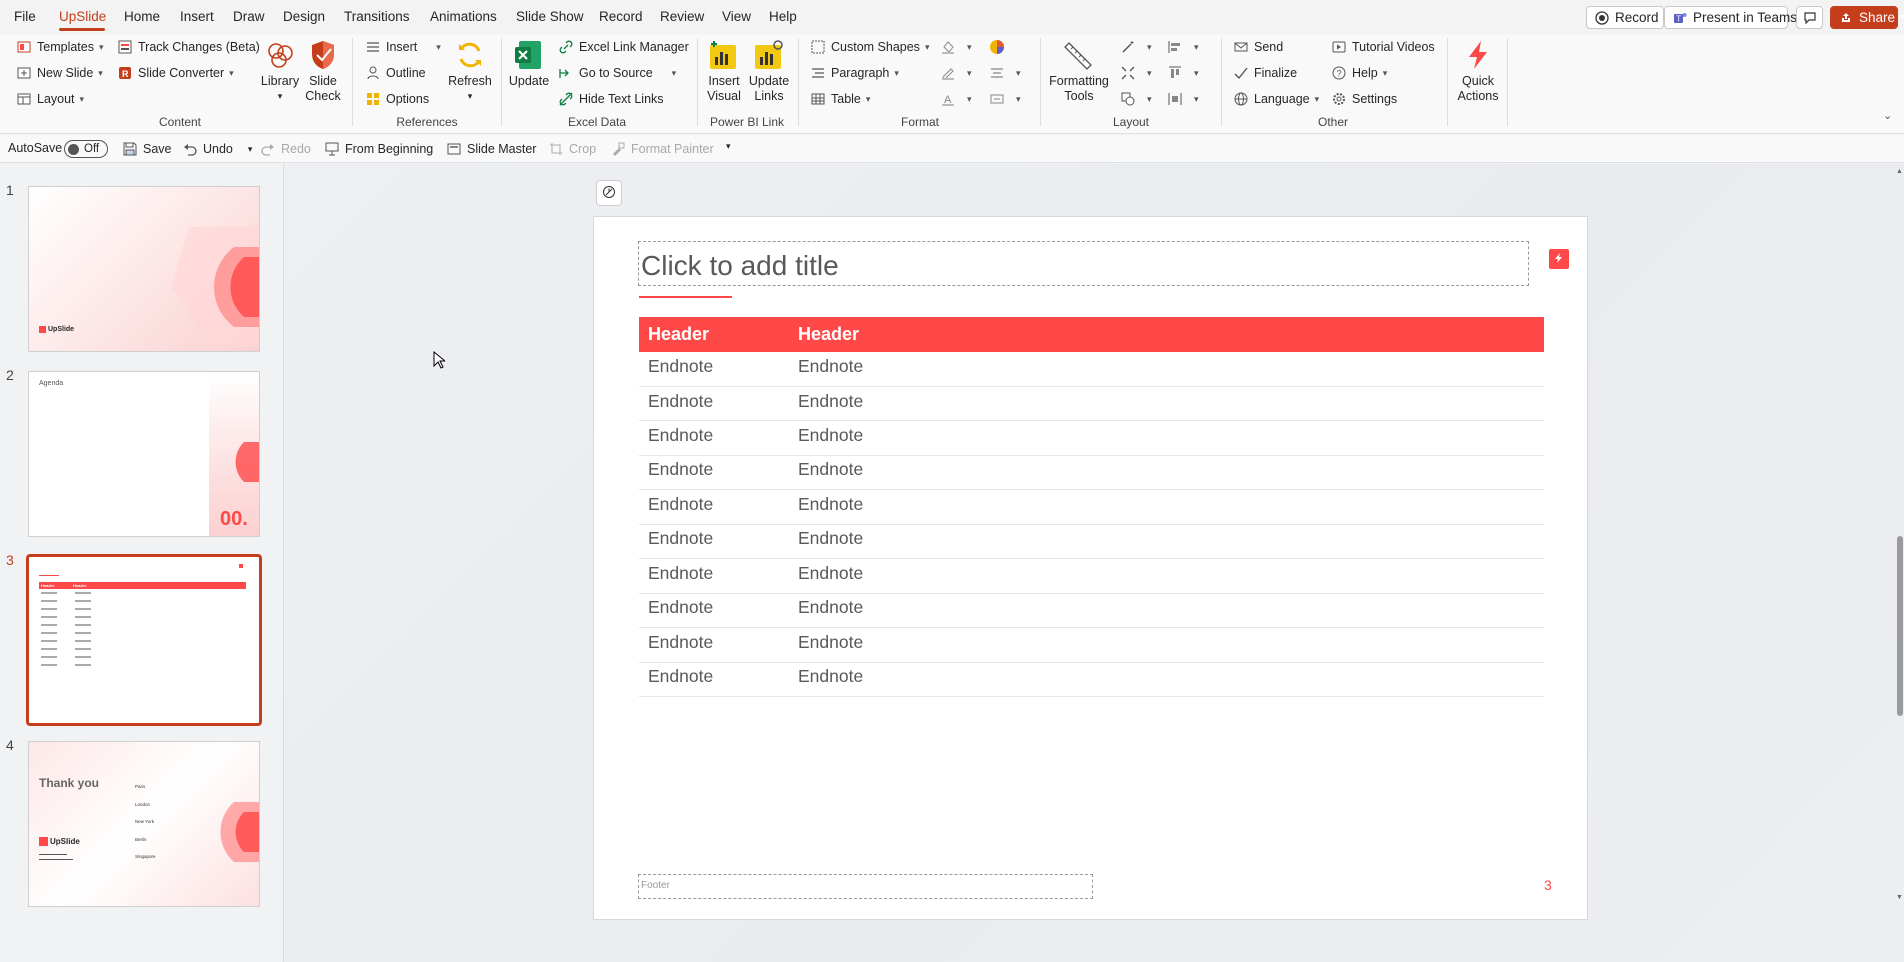  What do you see at coordinates (147, 149) in the screenshot?
I see `save-button: Save` at bounding box center [147, 149].